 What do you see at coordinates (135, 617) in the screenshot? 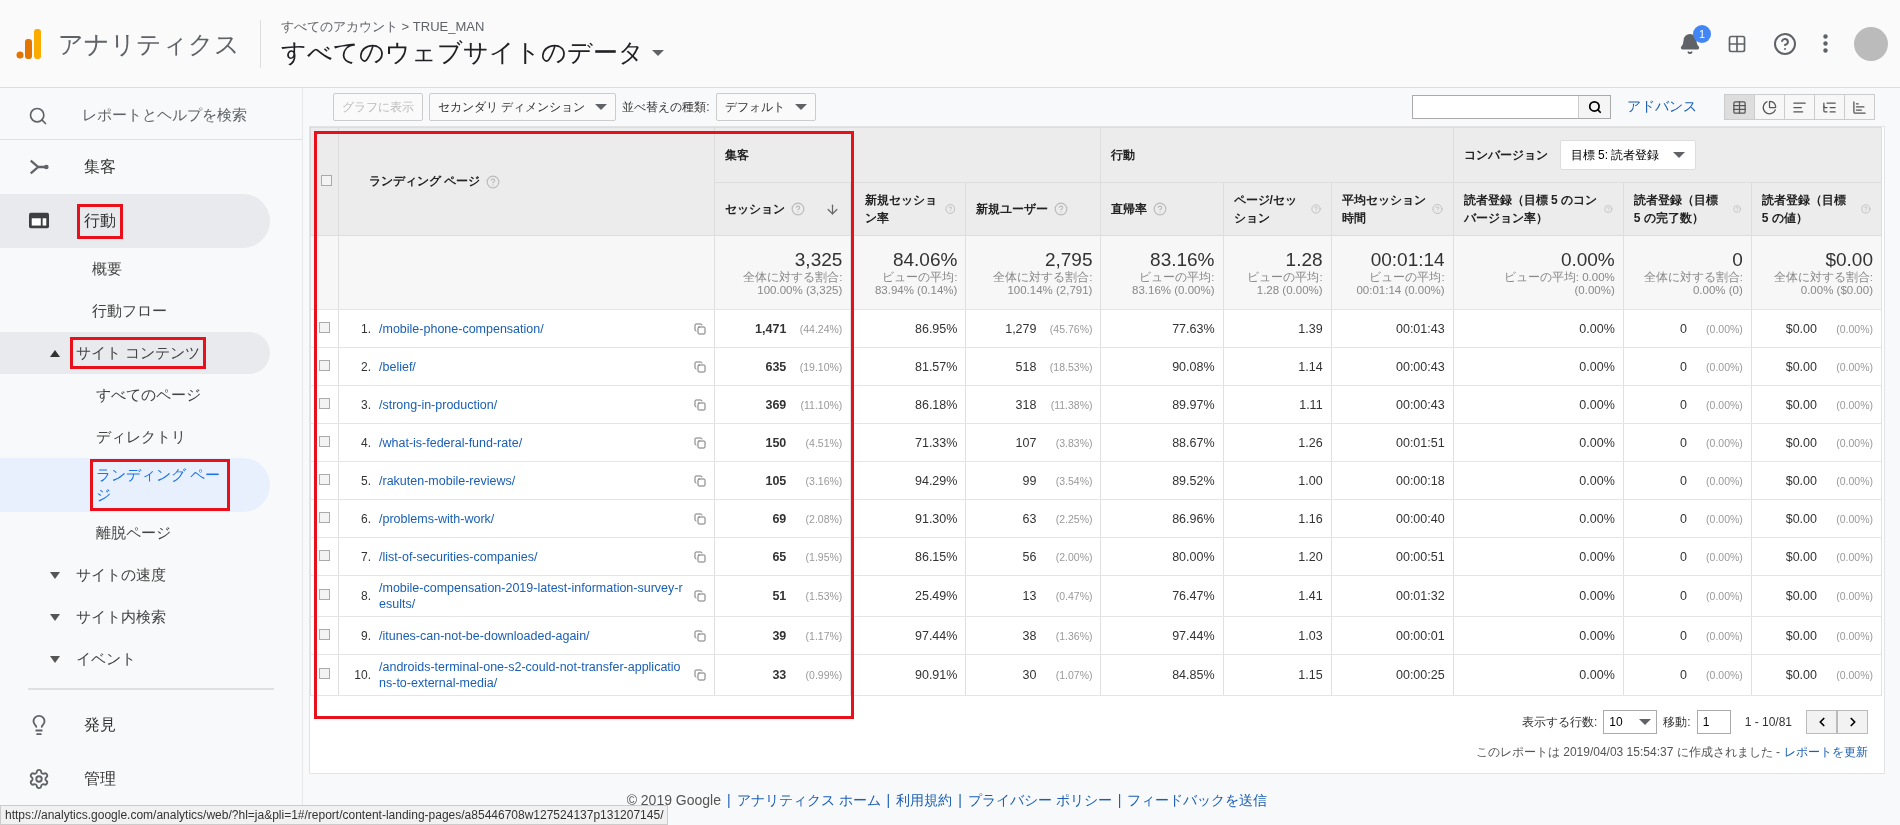
I see `nav-item: サイト内検索` at bounding box center [135, 617].